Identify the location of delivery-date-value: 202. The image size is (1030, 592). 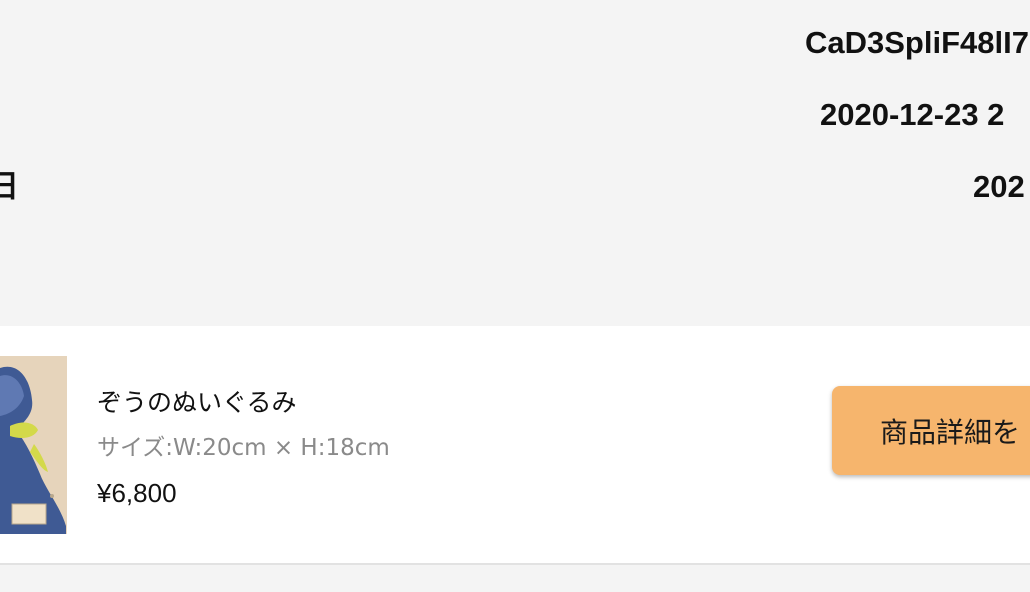
(999, 186).